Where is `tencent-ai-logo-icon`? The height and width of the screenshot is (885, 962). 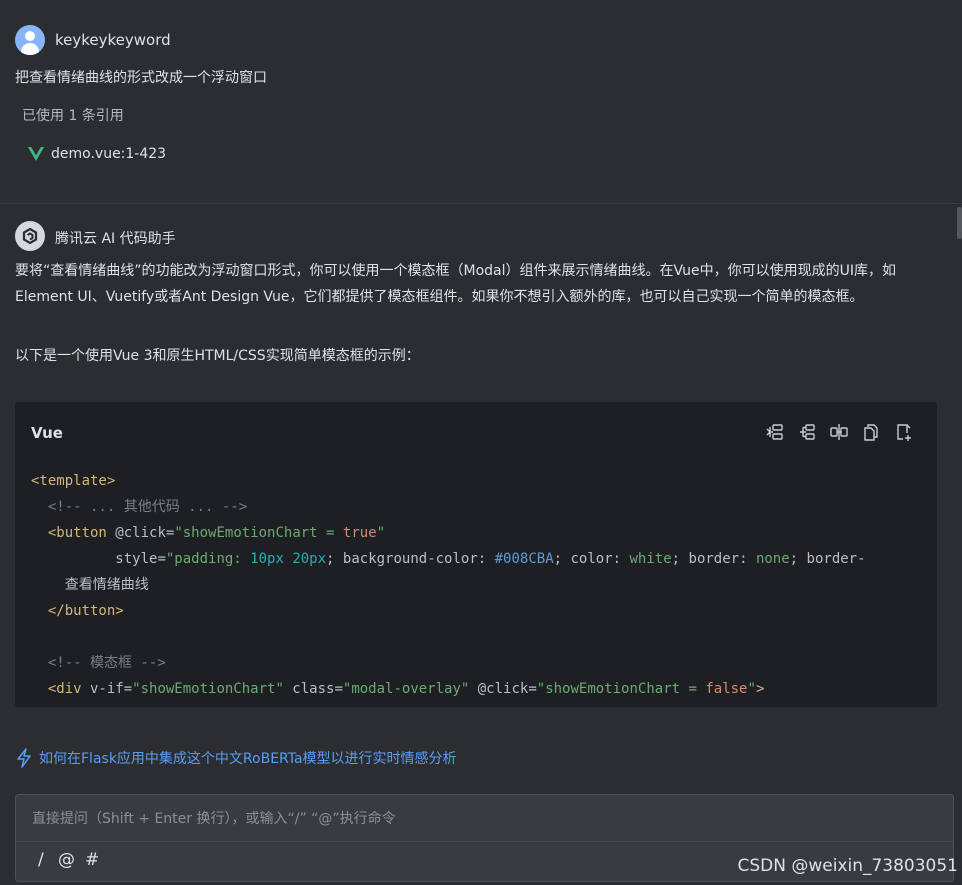 tencent-ai-logo-icon is located at coordinates (30, 236).